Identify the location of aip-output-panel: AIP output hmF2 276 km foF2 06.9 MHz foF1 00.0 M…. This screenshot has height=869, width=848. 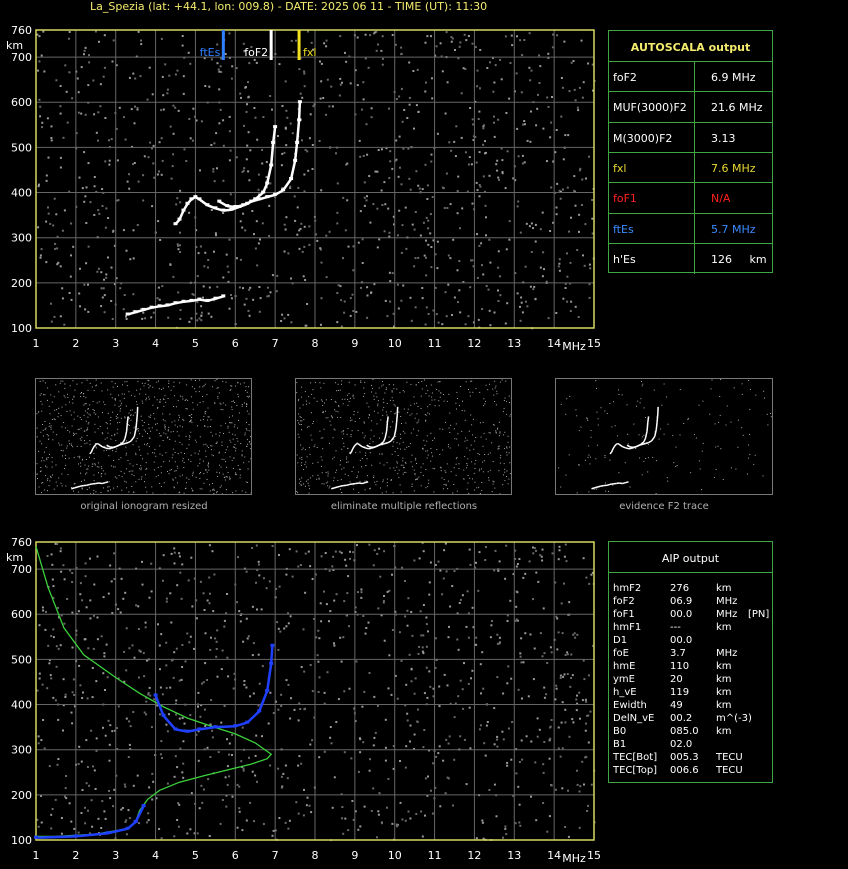
(690, 662).